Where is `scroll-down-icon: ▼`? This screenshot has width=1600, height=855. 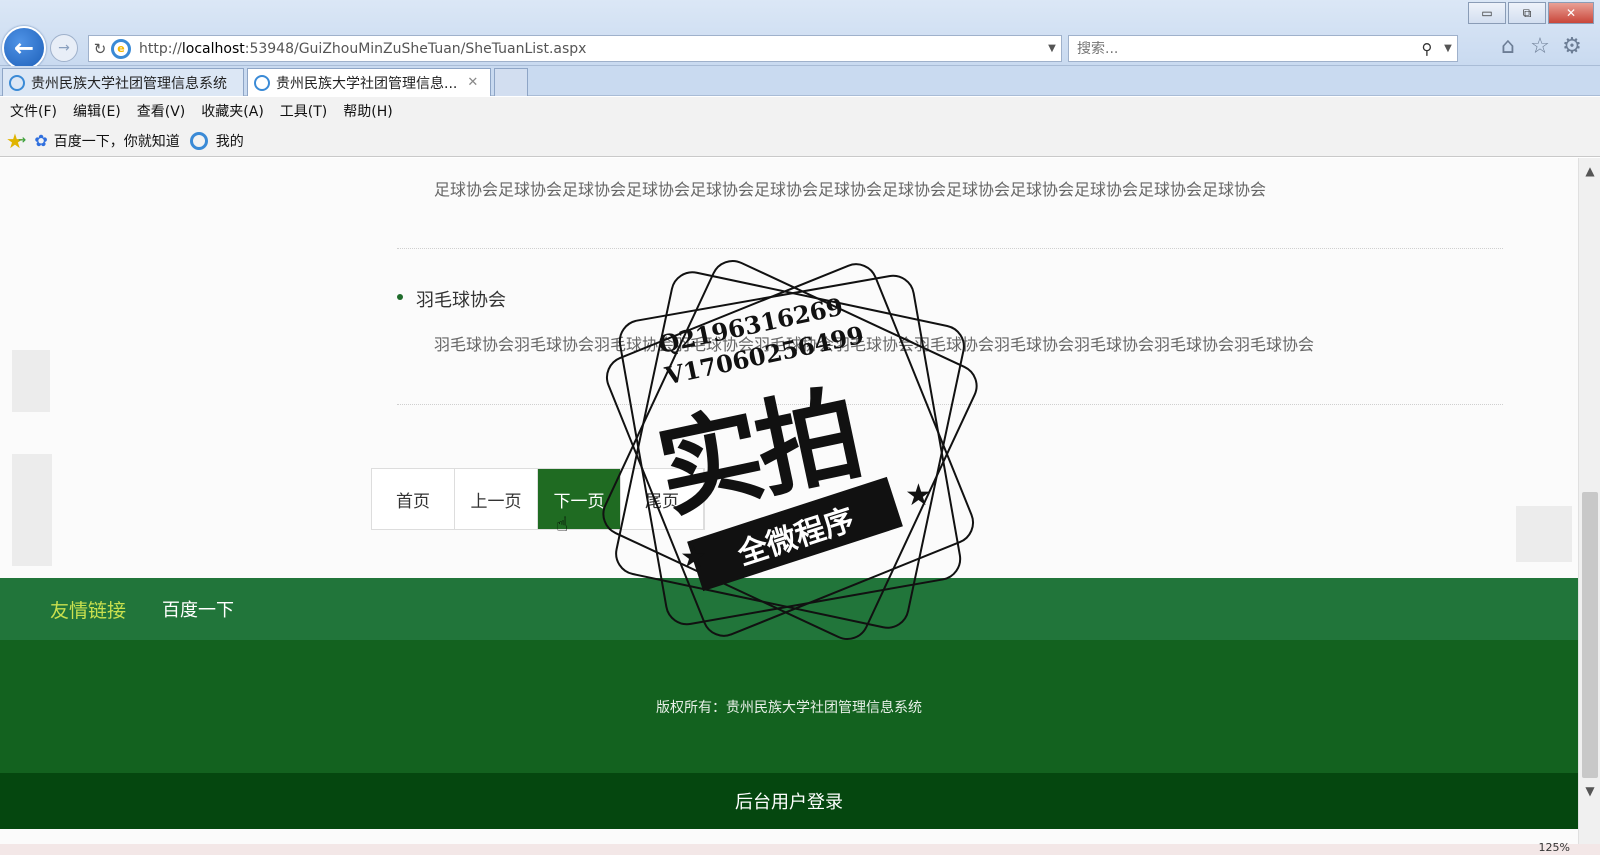
scroll-down-icon: ▼ is located at coordinates (1589, 794).